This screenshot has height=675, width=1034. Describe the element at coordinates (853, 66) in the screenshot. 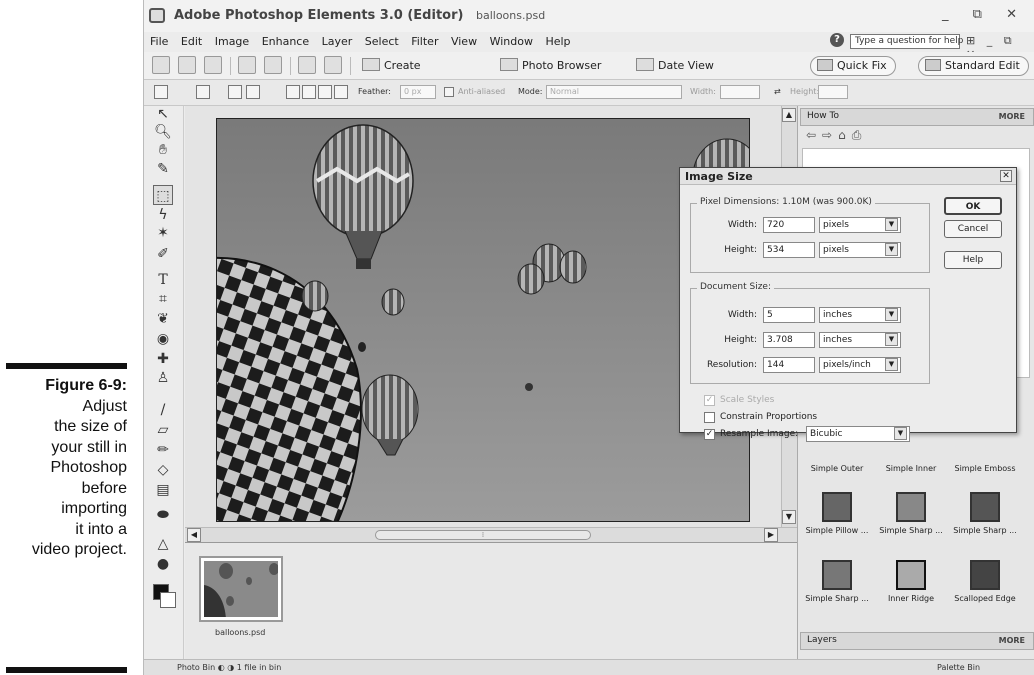

I see `quick-fix-button: Quick Fix` at that location.